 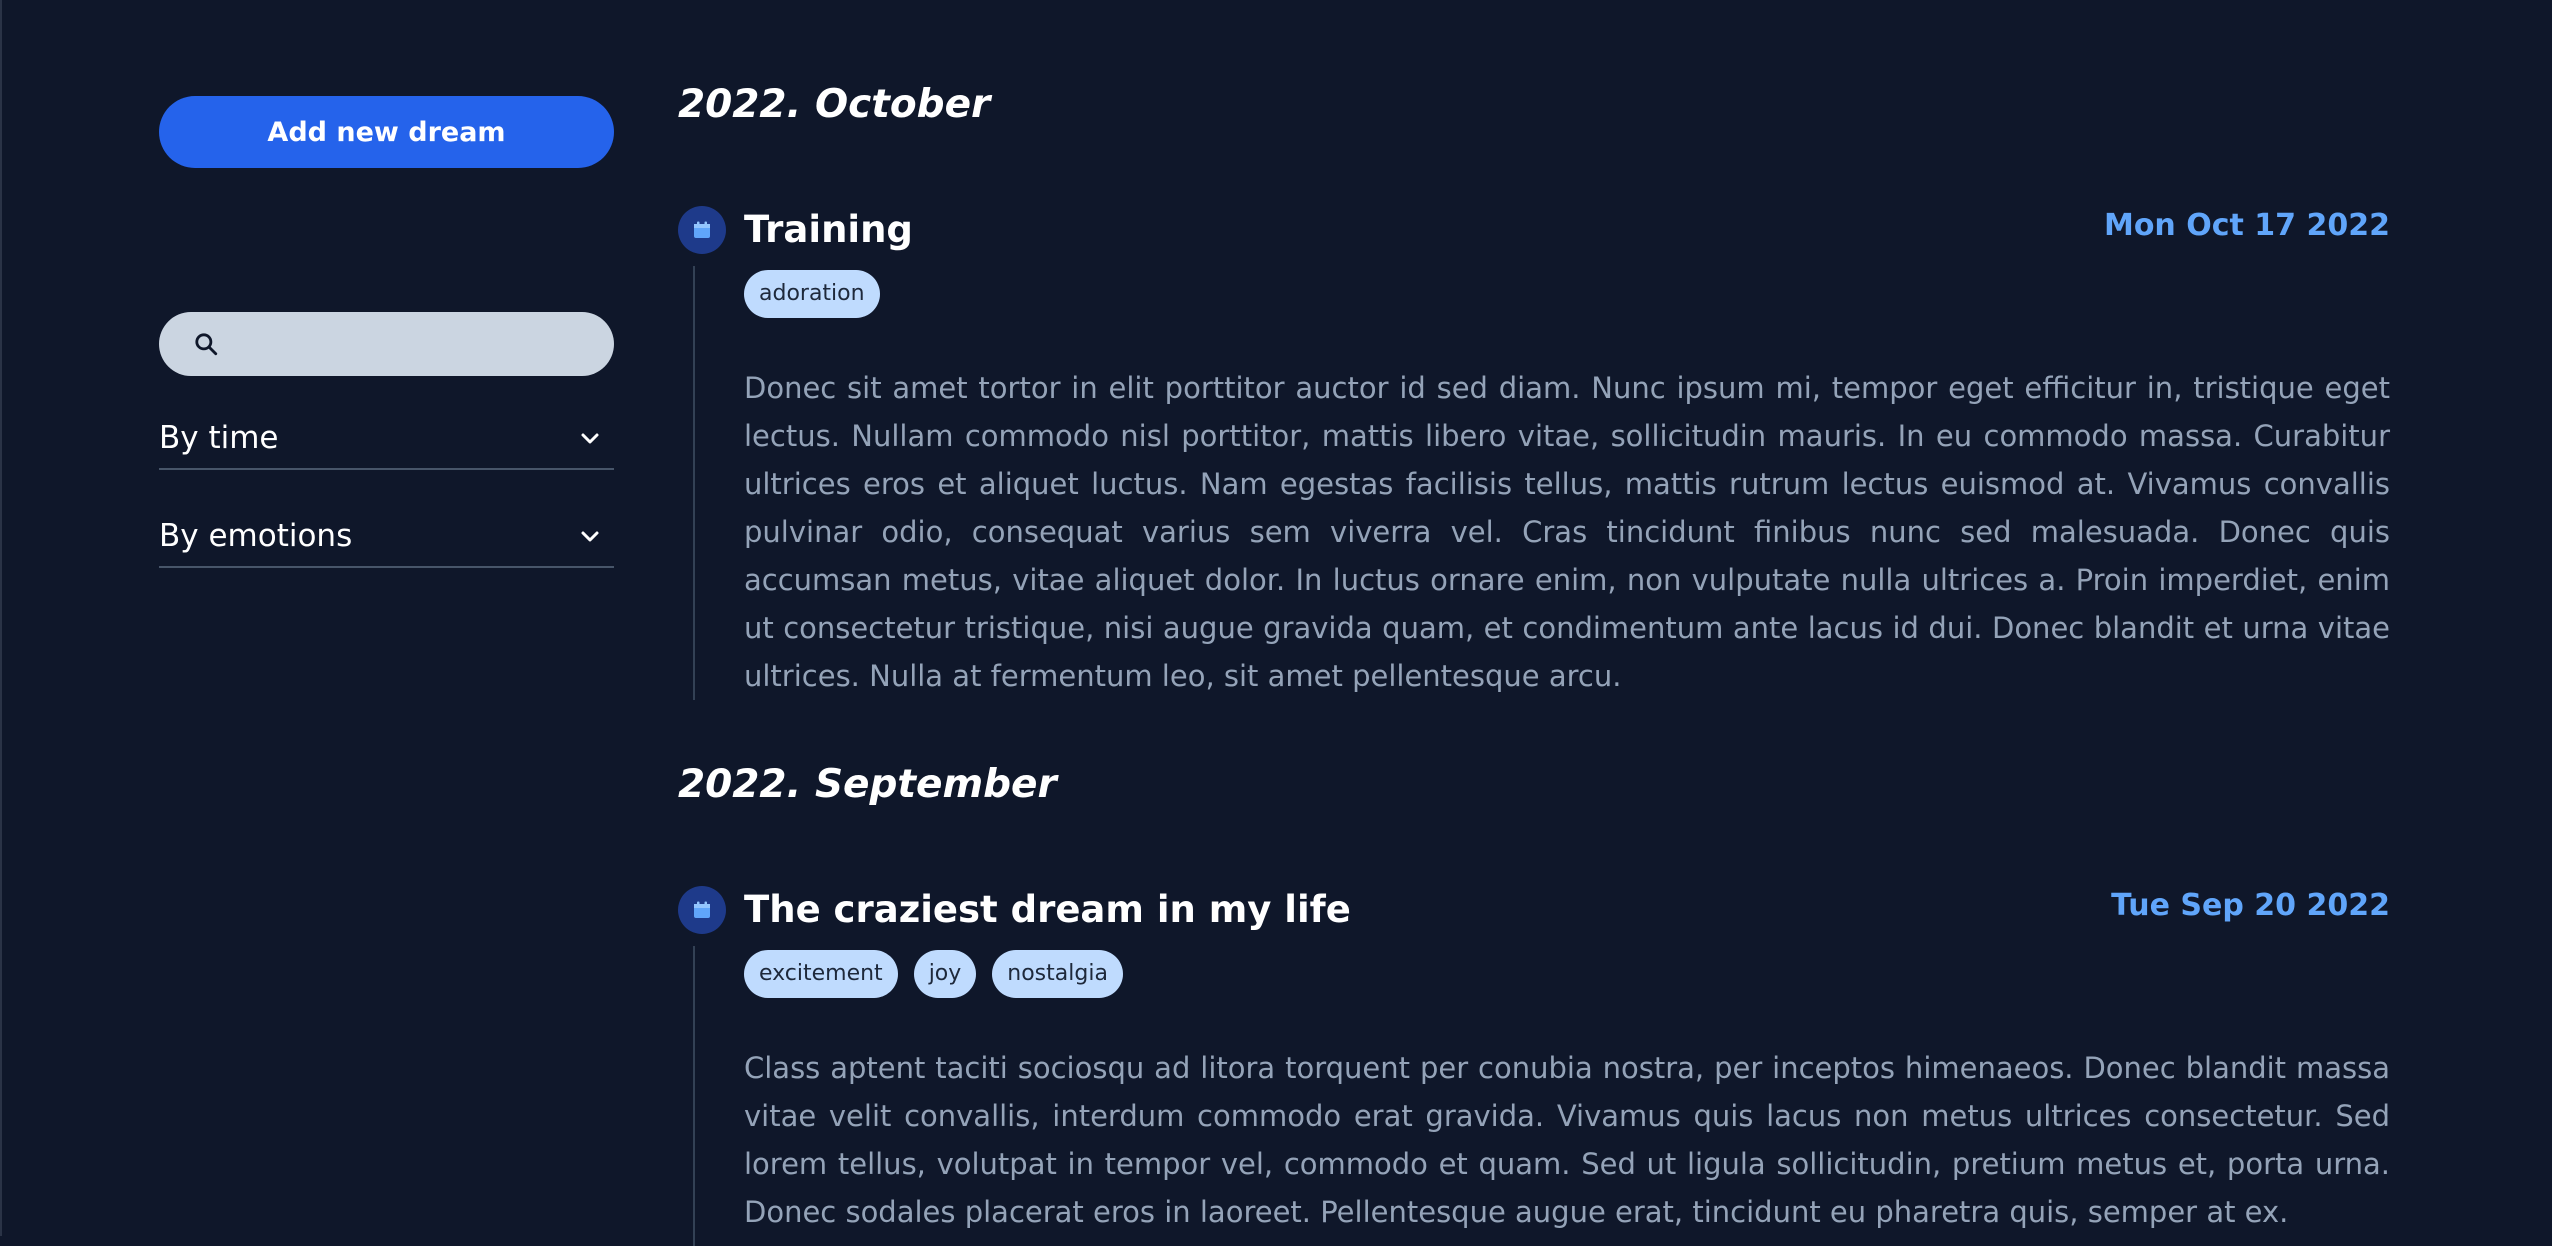 What do you see at coordinates (219, 438) in the screenshot?
I see `filter-label: By time` at bounding box center [219, 438].